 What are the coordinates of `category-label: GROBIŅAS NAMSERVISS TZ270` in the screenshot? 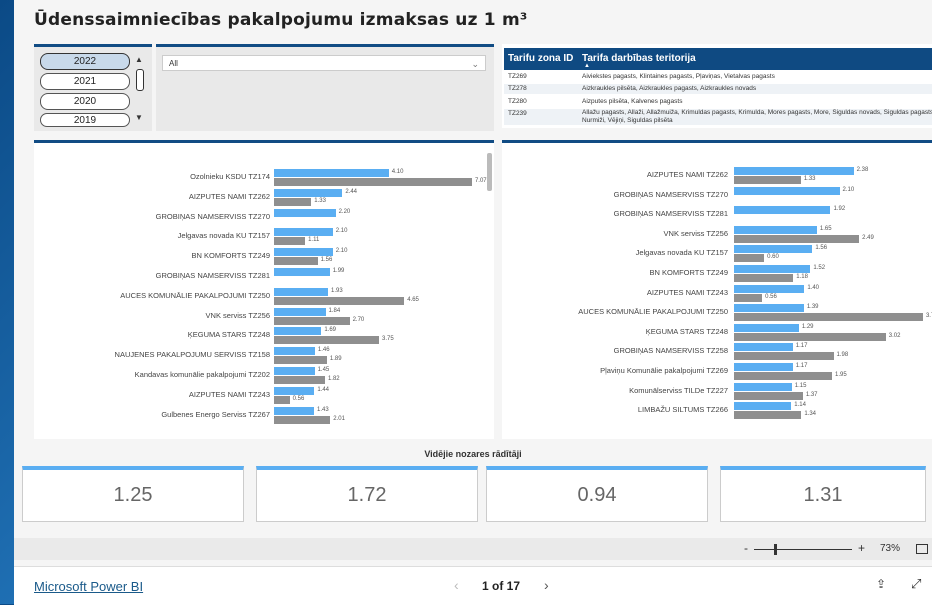 It's located at (212, 216).